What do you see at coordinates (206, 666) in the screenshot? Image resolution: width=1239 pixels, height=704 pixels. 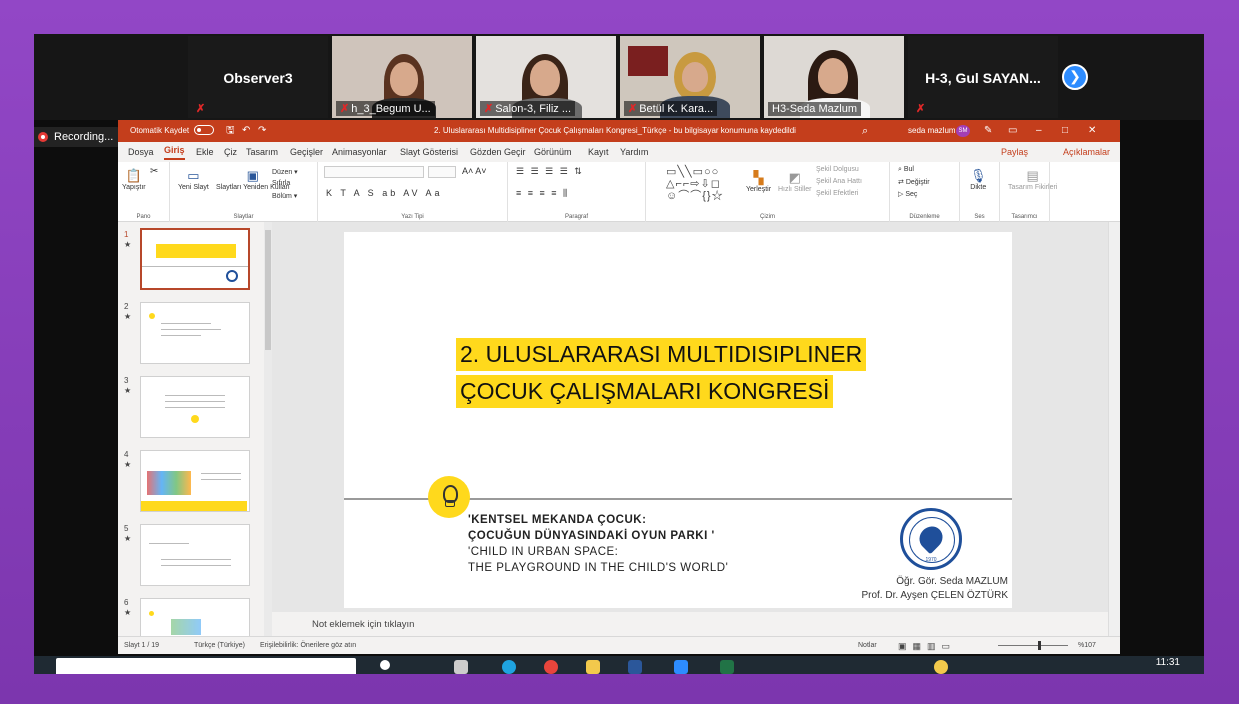 I see `taskbar-search-input` at bounding box center [206, 666].